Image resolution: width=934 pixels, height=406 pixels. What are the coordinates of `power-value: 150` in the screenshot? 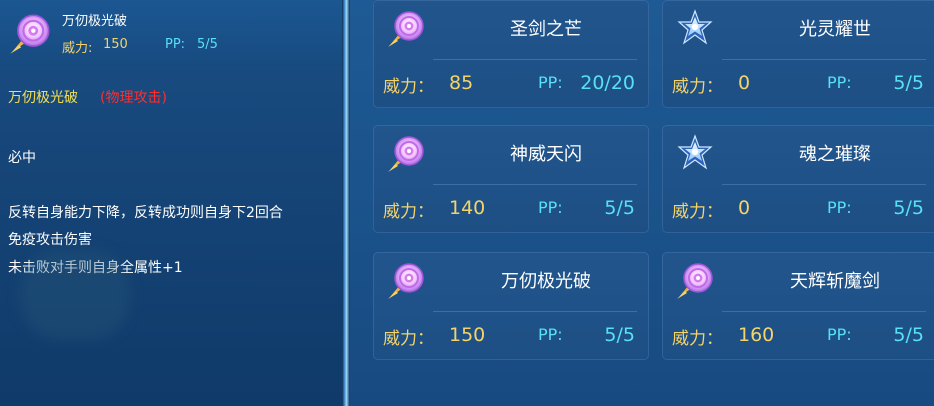 It's located at (467, 335).